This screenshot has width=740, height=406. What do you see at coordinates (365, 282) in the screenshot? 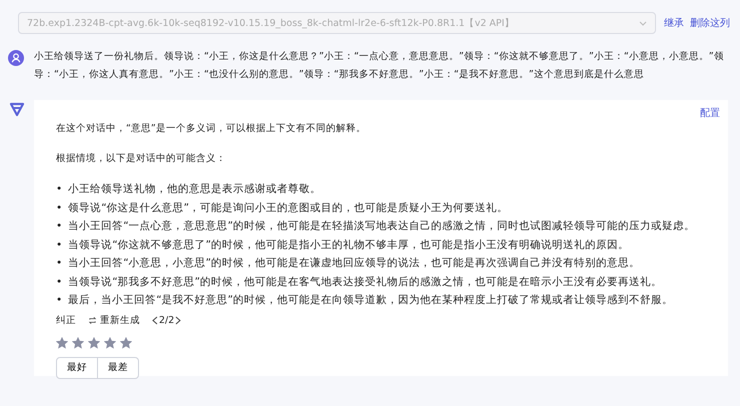
I see `answer-bullet: 当领导说“那我多不好意思”的时候，他可能是在客气地表达接受礼物后的感激之情，也可能是在暗示小王没有必要再送礼。` at bounding box center [365, 282].